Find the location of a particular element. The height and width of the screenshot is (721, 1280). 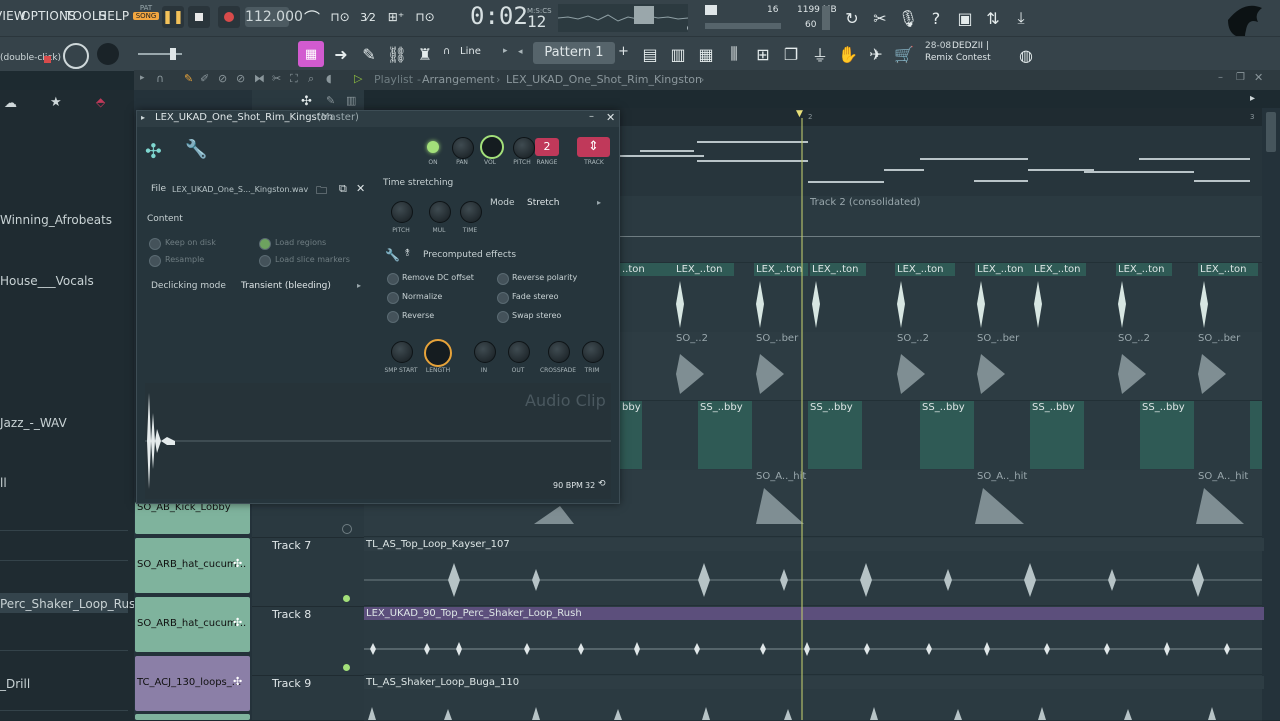

keep-on-disk-radio is located at coordinates (155, 244).